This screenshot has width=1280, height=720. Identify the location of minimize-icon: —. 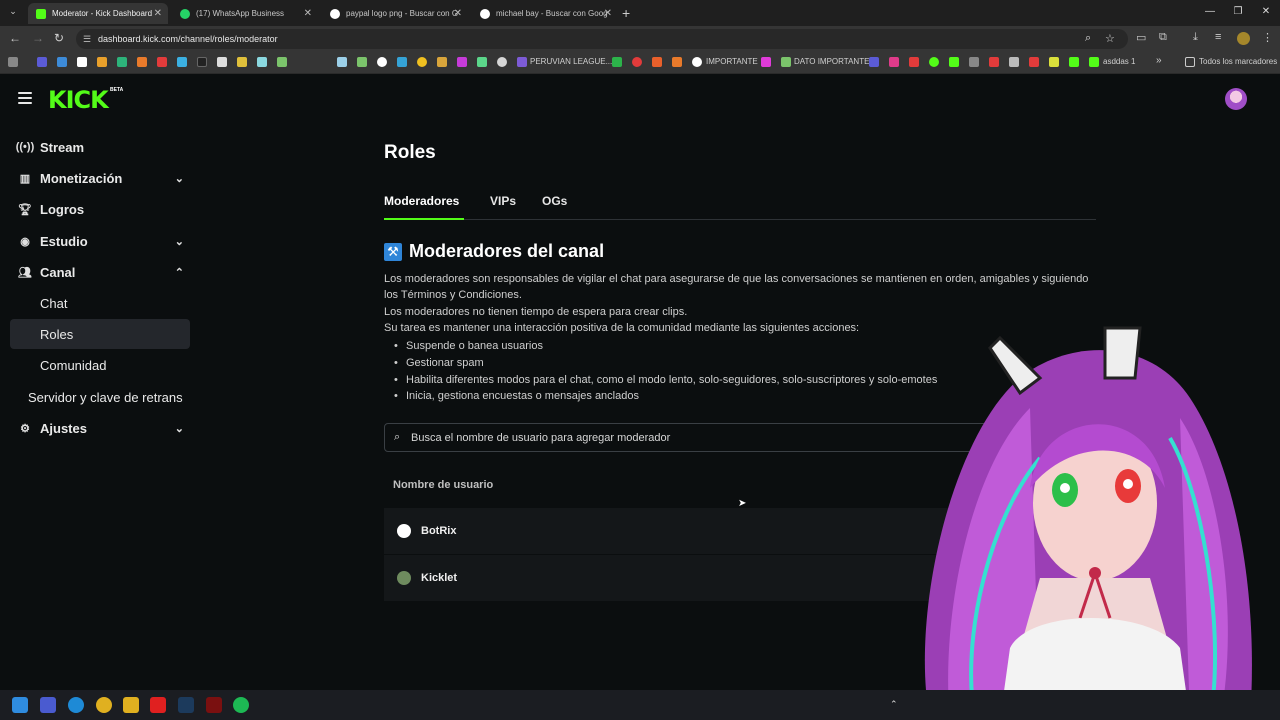
(1210, 13).